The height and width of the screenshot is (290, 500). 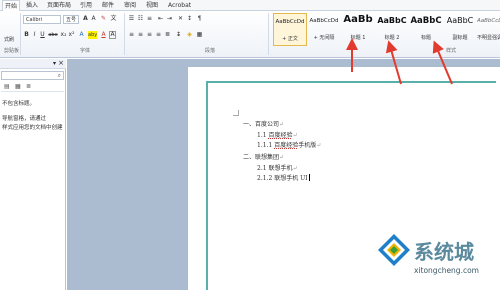 I want to click on list-number: 二、, so click(x=249, y=157).